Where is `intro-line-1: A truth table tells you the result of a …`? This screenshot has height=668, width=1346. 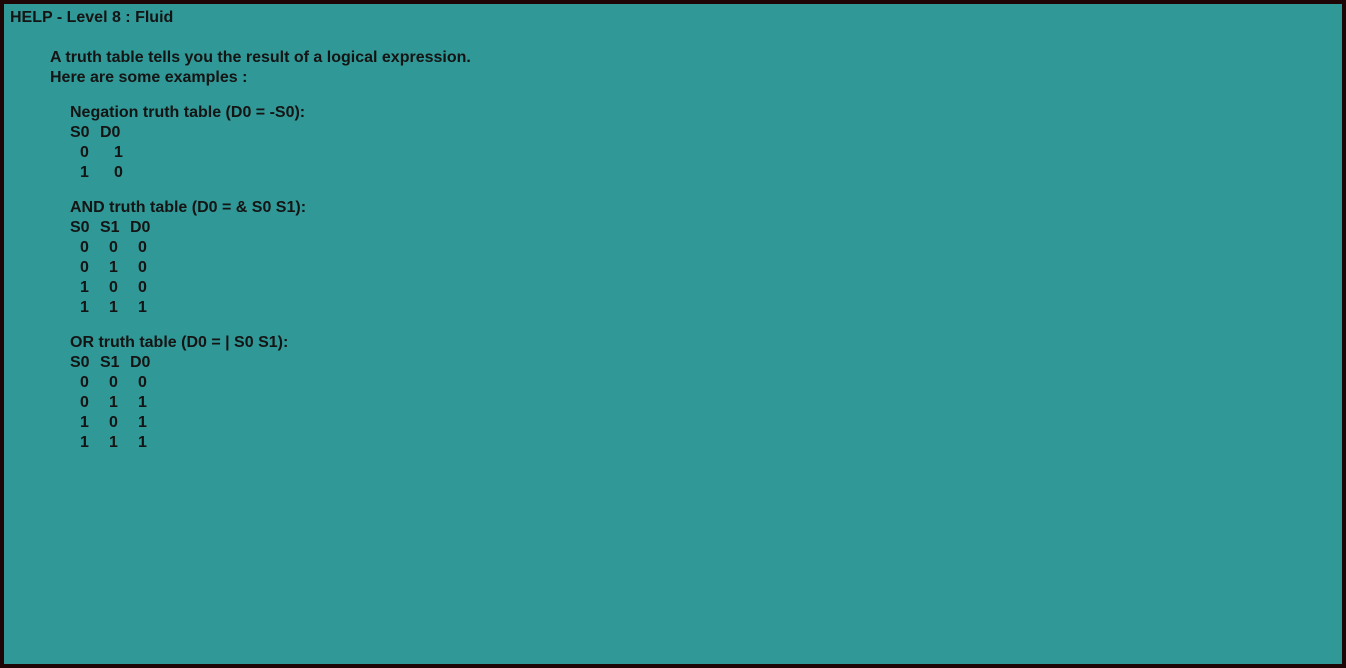
intro-line-1: A truth table tells you the result of a … is located at coordinates (260, 57).